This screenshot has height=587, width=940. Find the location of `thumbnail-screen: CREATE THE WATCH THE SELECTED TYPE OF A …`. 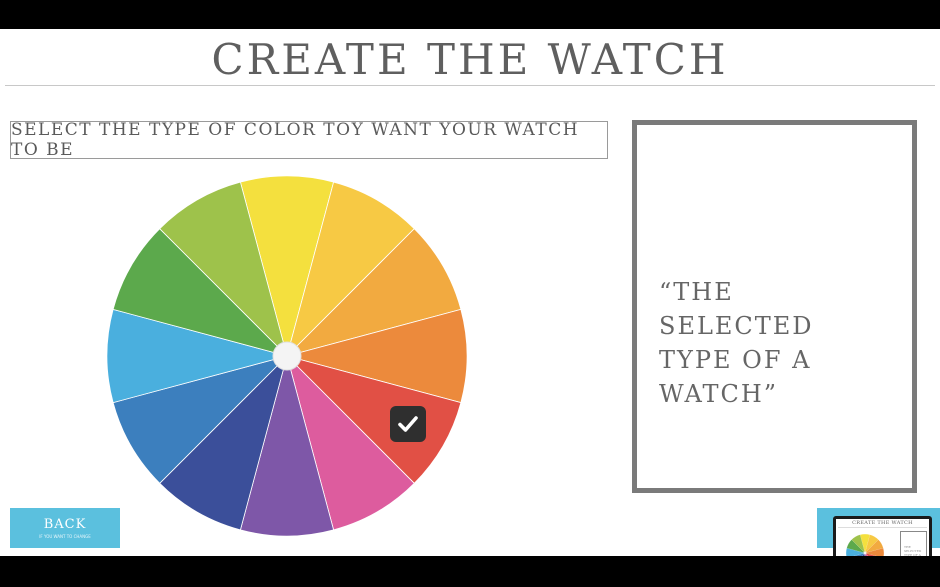

thumbnail-screen: CREATE THE WATCH THE SELECTED TYPE OF A … is located at coordinates (882, 537).